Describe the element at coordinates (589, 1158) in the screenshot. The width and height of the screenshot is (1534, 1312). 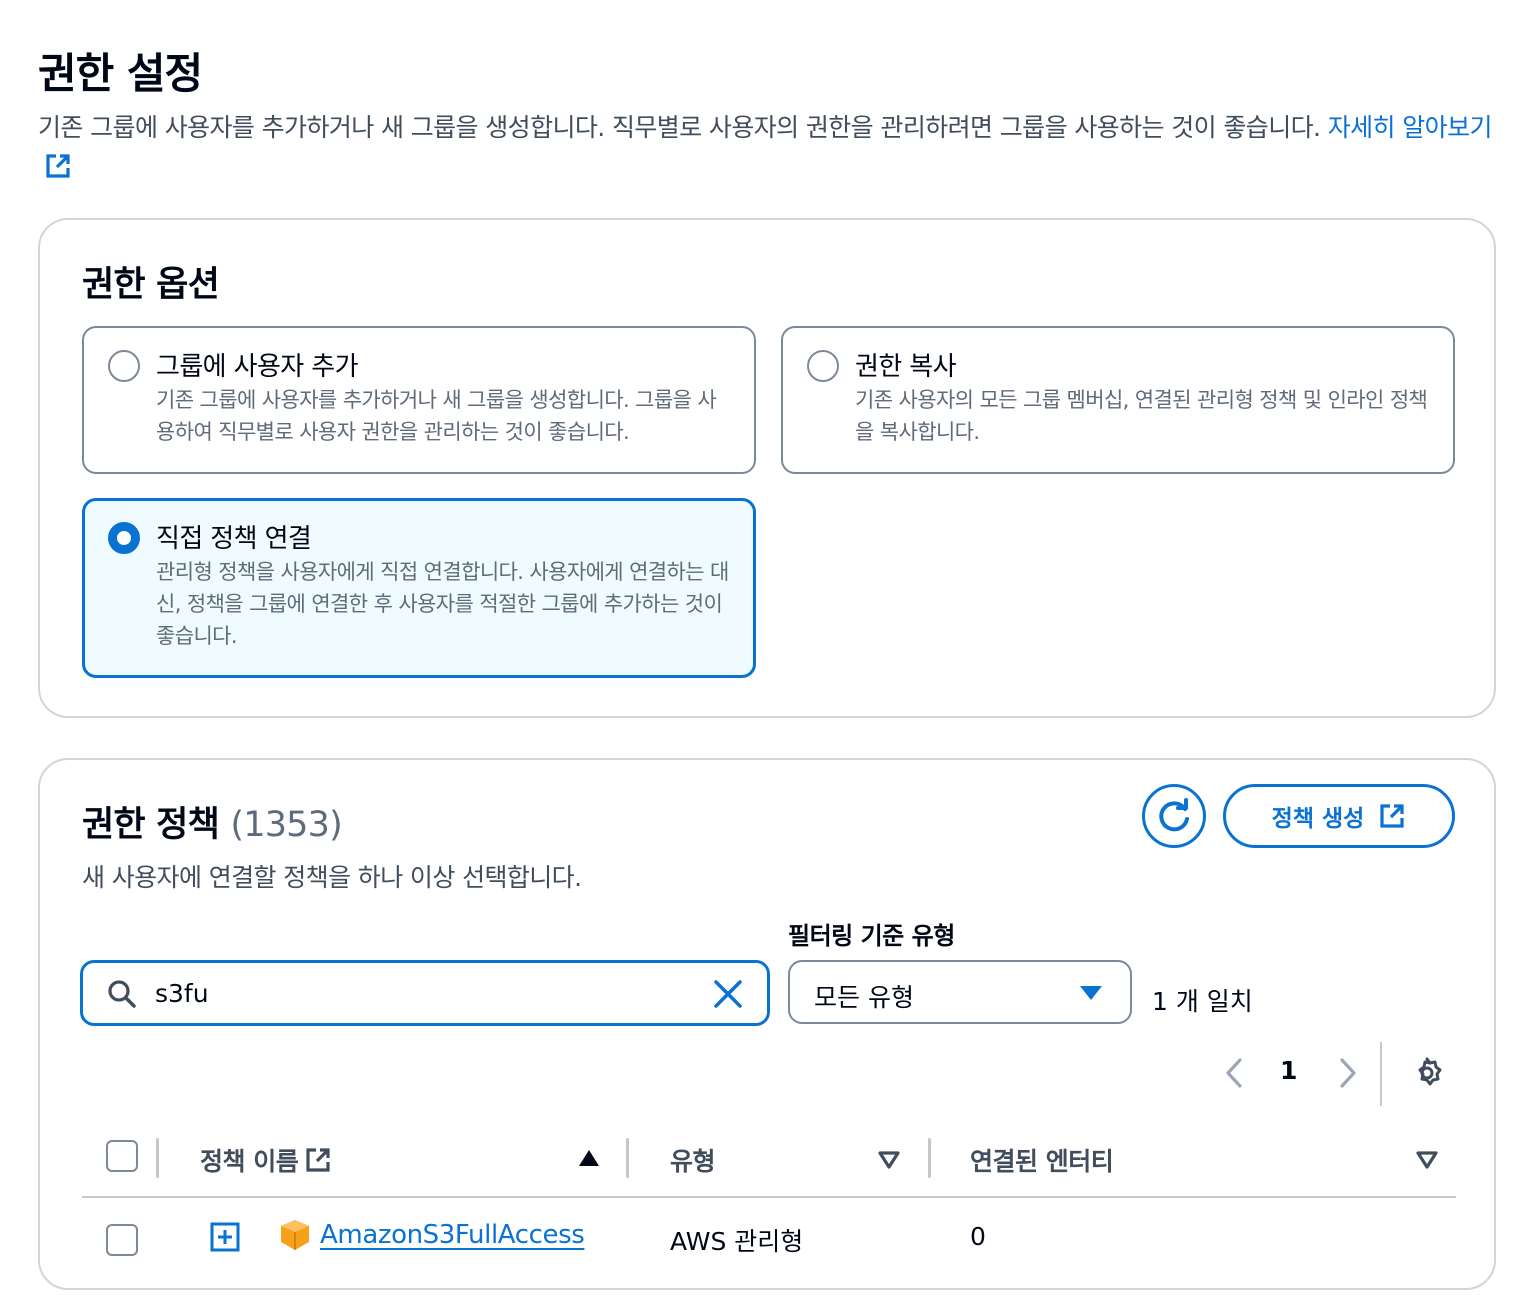
I see `sort-ascending-icon` at that location.